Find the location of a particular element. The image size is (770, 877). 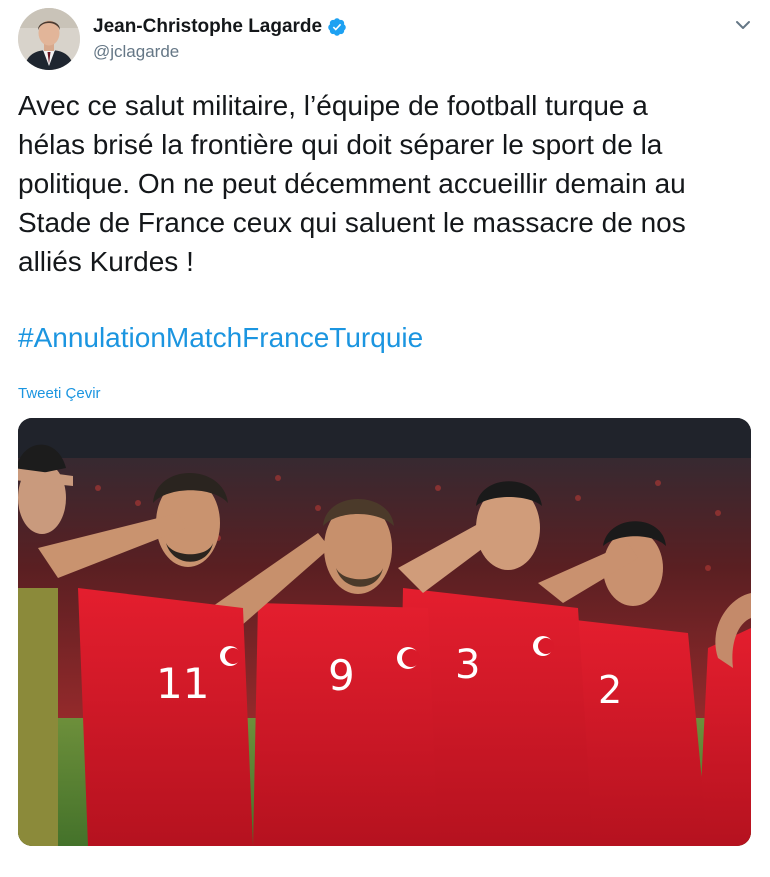

tweet-text-line: alliés Kurdes ! is located at coordinates (106, 261).